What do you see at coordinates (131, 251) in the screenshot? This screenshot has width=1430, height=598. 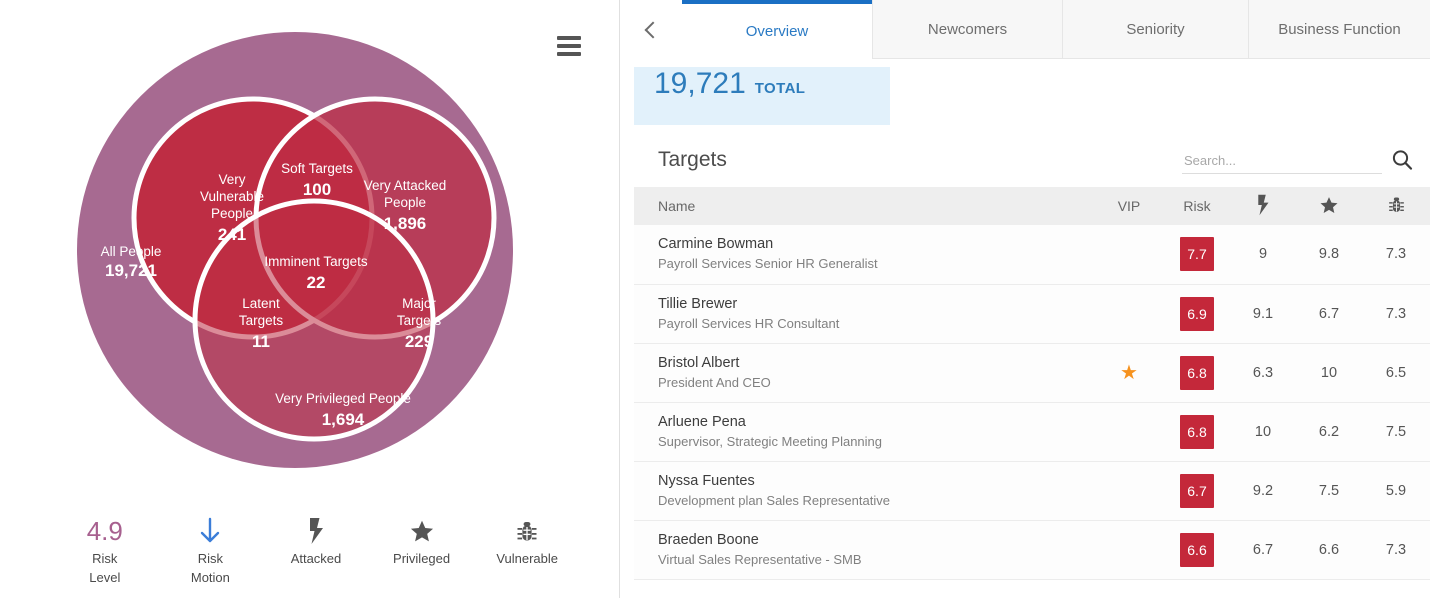 I see `svg-text: All People` at bounding box center [131, 251].